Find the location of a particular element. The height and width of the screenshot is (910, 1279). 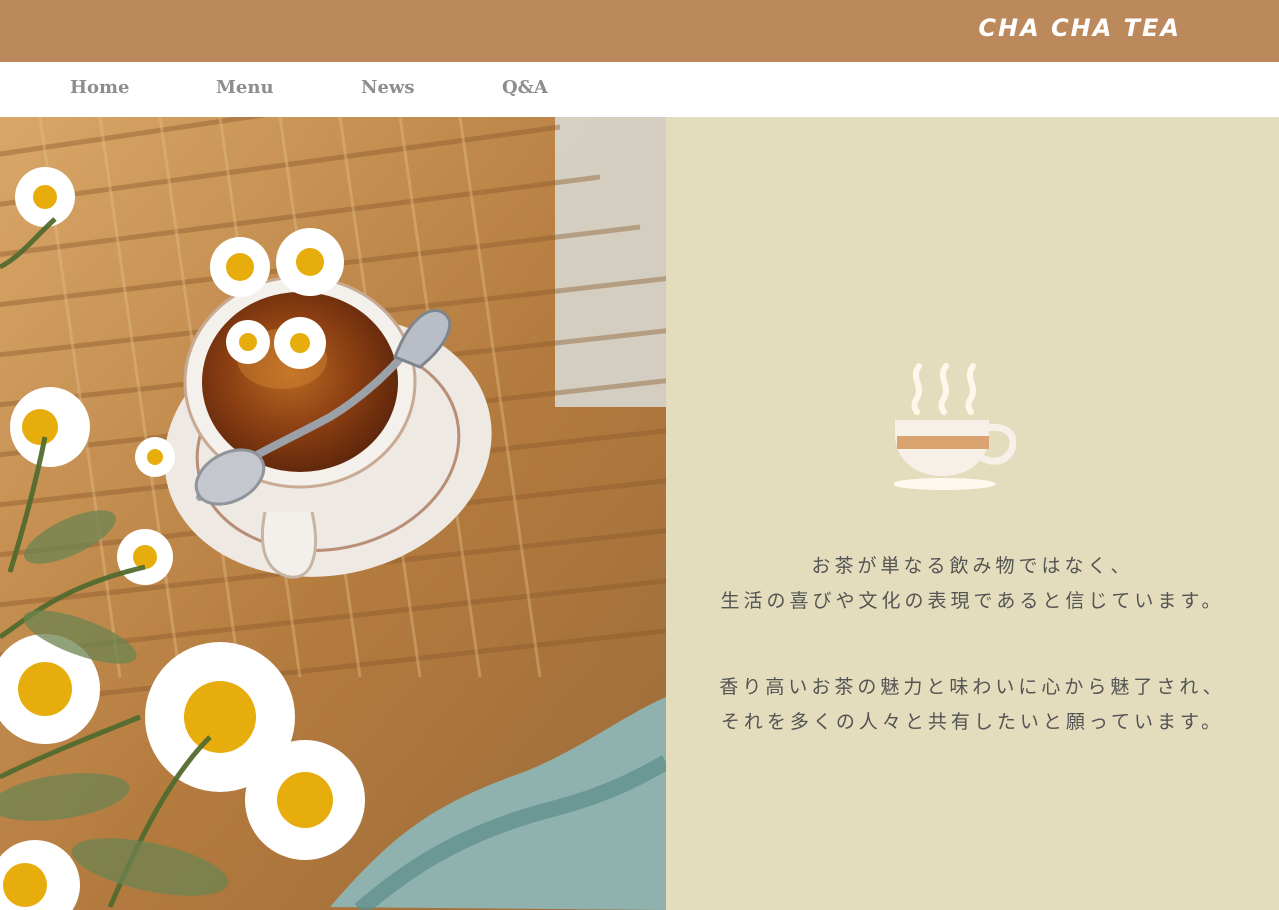

intro-copy-1: お茶が単なる飲み物ではなく、 生活の喜びや文化の表現であると信じています。 is located at coordinates (972, 584).